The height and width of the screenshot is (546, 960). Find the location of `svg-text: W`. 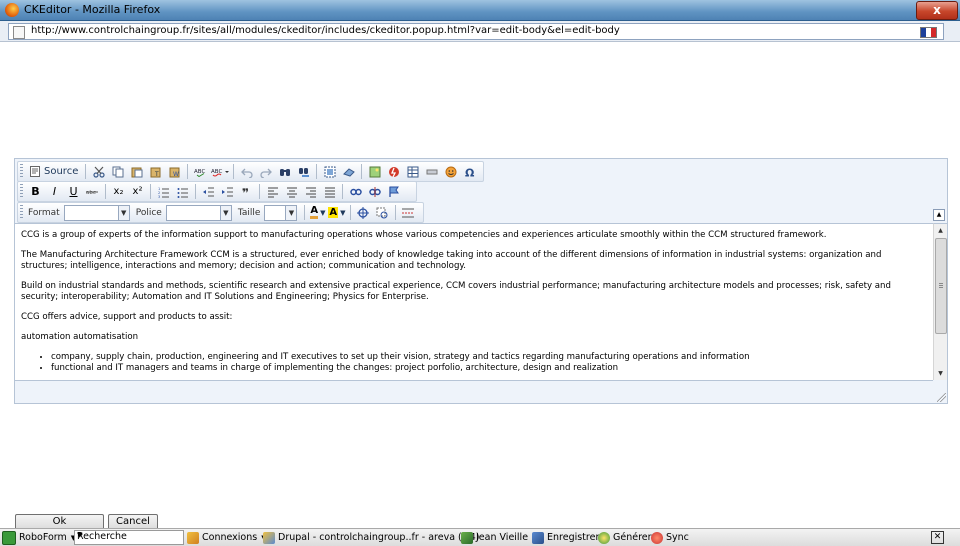

svg-text: W is located at coordinates (176, 174).